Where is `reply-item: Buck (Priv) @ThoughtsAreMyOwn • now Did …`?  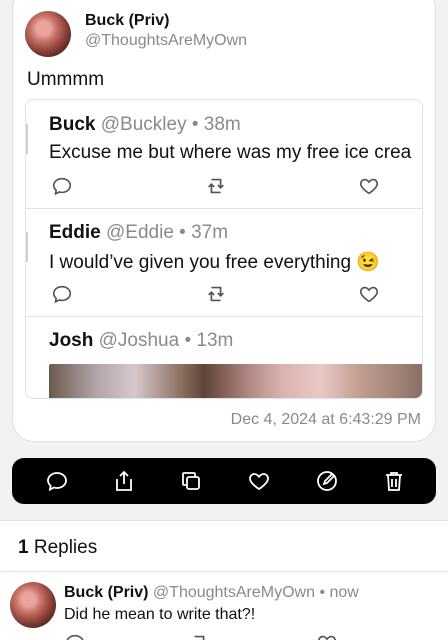
reply-item: Buck (Priv) @ThoughtsAreMyOwn • now Did … is located at coordinates (224, 606).